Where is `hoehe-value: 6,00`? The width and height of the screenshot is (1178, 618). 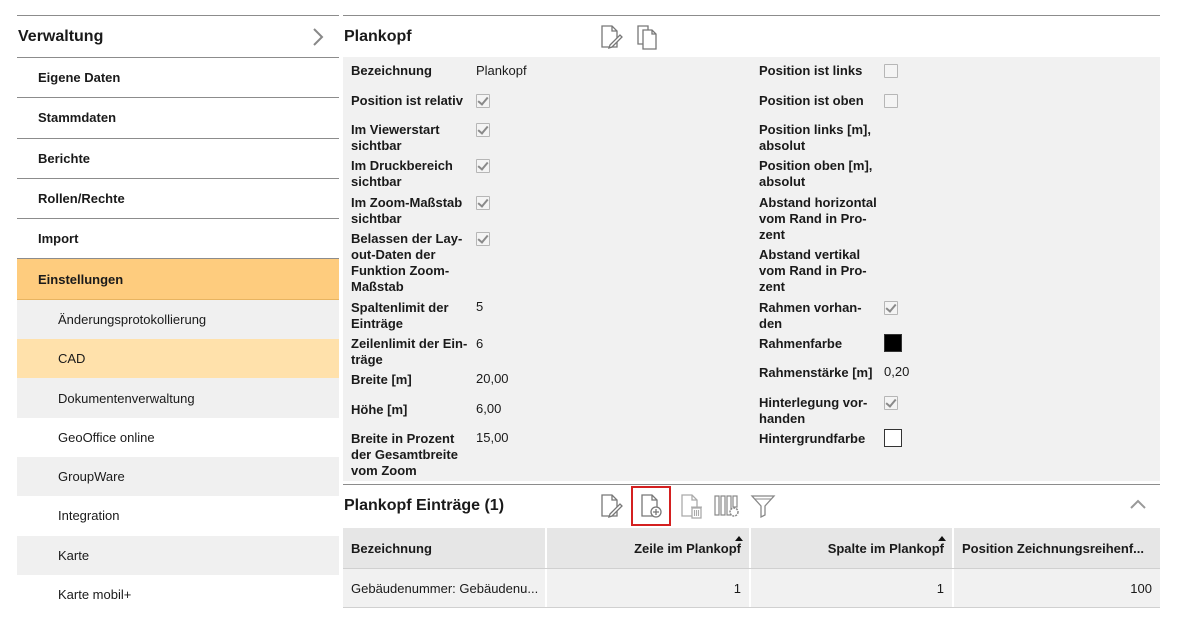
hoehe-value: 6,00 is located at coordinates (488, 409).